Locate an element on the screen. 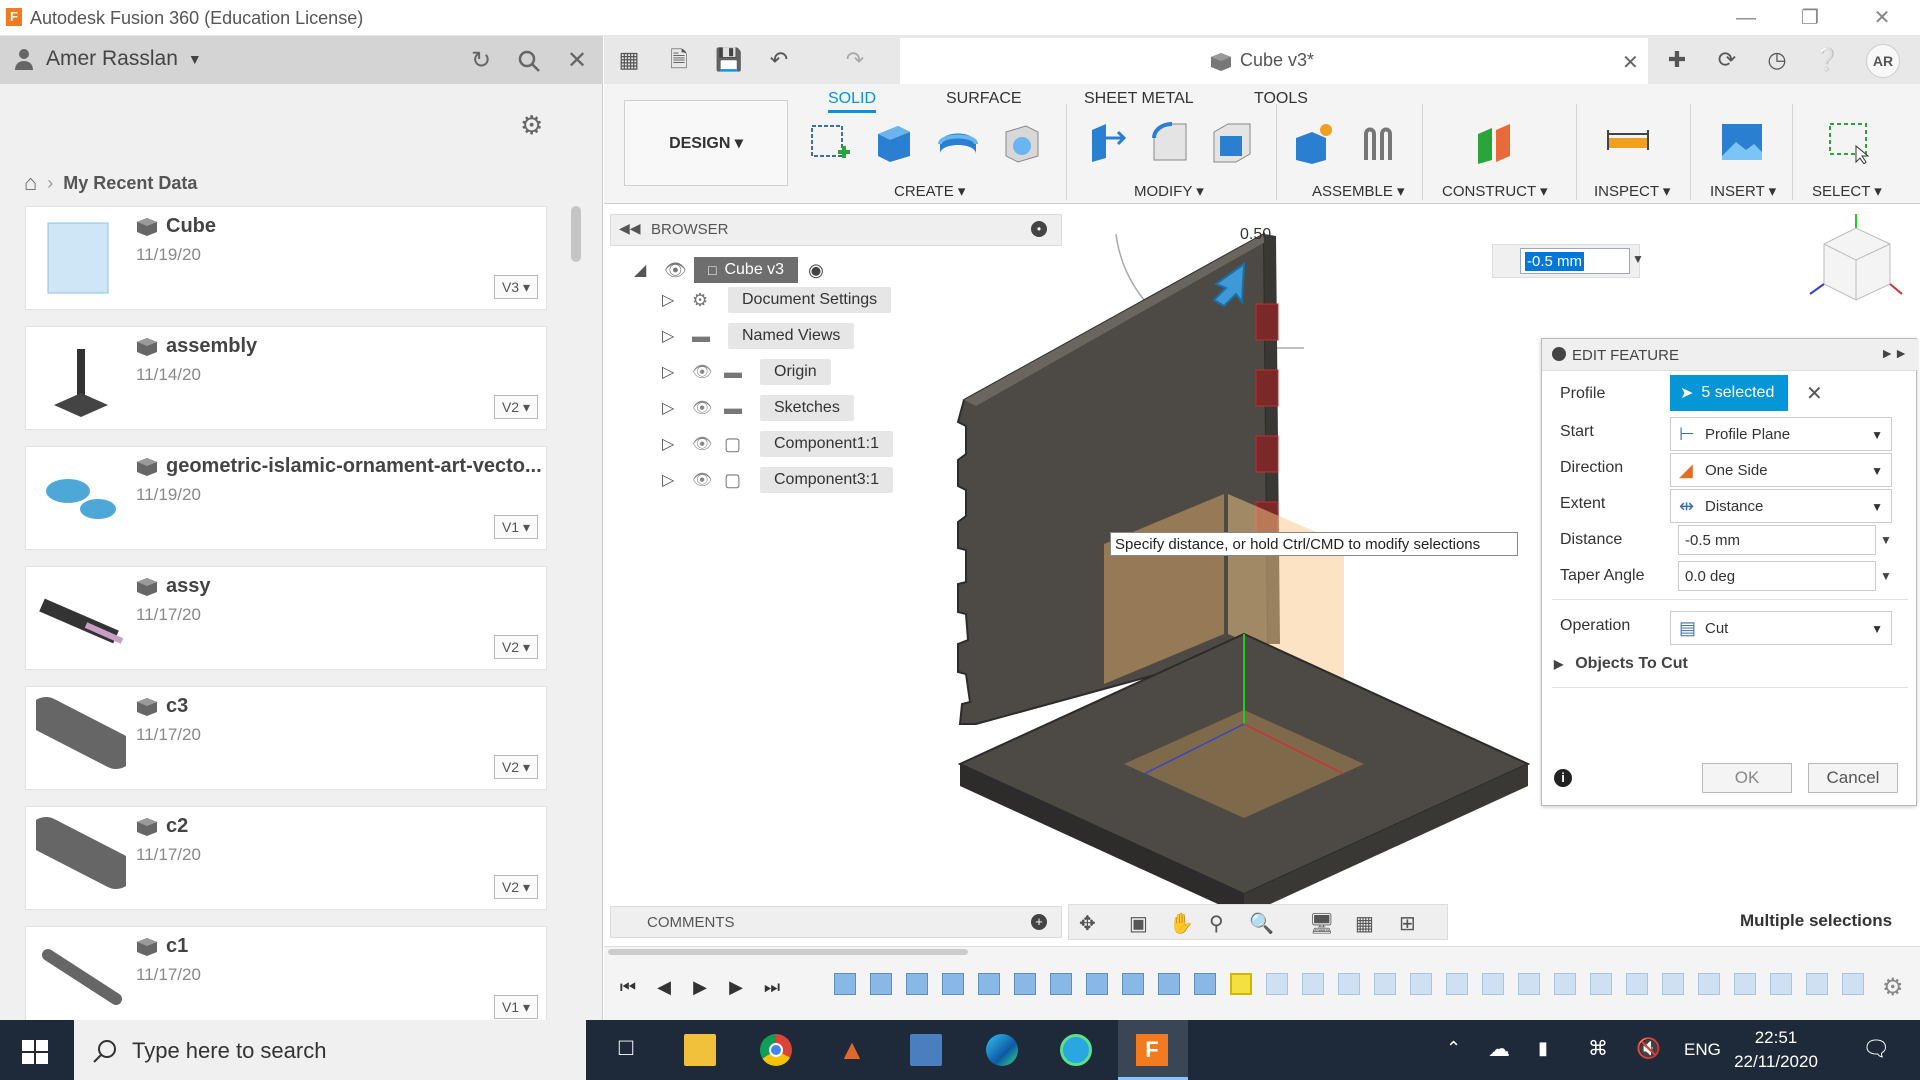 This screenshot has height=1080, width=1920. show-hidden-icons-chevron-icon: ⌃ is located at coordinates (1453, 1048).